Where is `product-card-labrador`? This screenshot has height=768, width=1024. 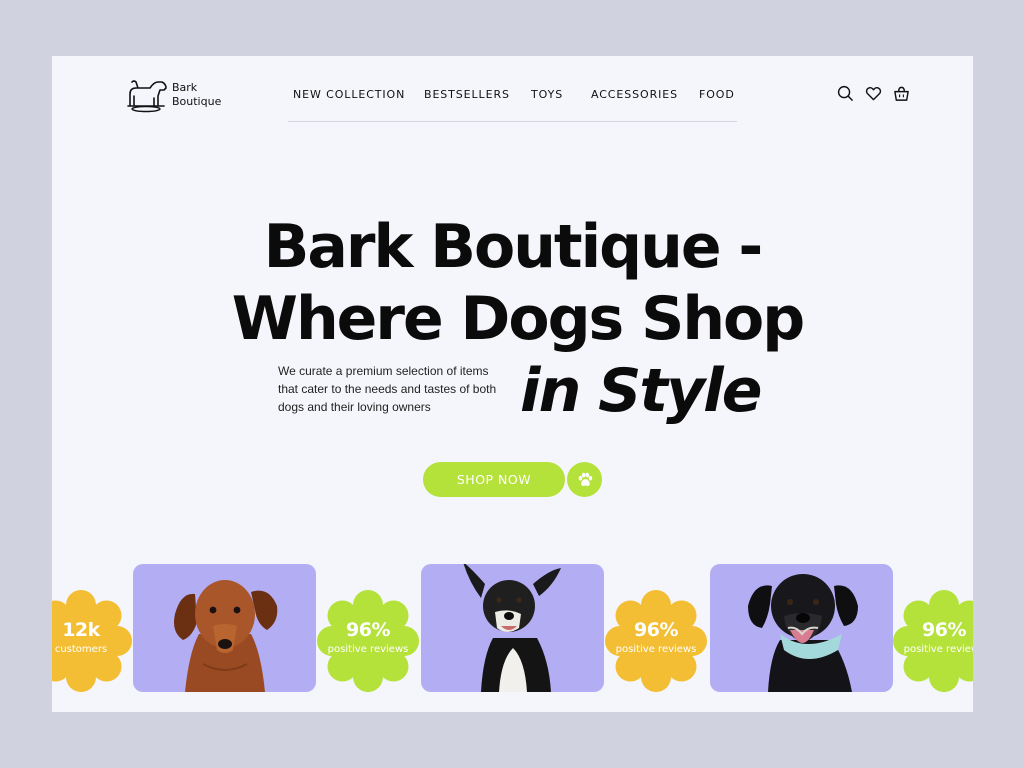 product-card-labrador is located at coordinates (801, 628).